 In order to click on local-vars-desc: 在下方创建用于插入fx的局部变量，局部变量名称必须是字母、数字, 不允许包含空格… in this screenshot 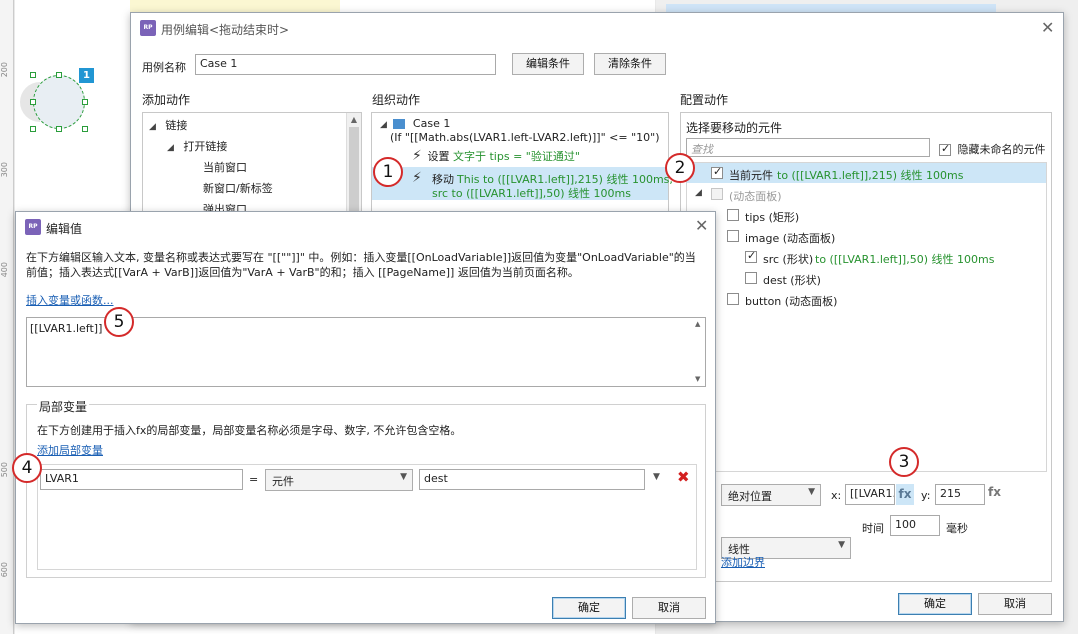, I will do `click(249, 430)`.